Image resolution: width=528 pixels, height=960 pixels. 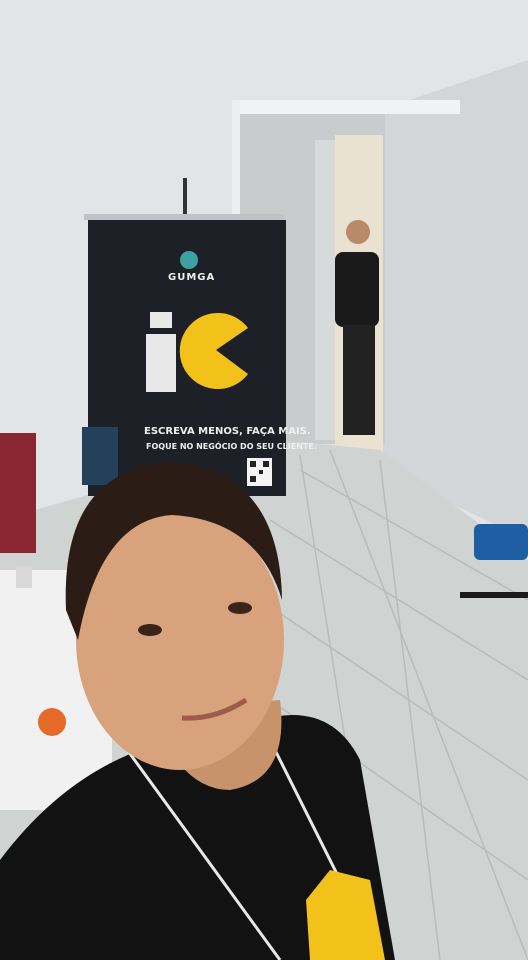 I want to click on right-eye, so click(x=240, y=608).